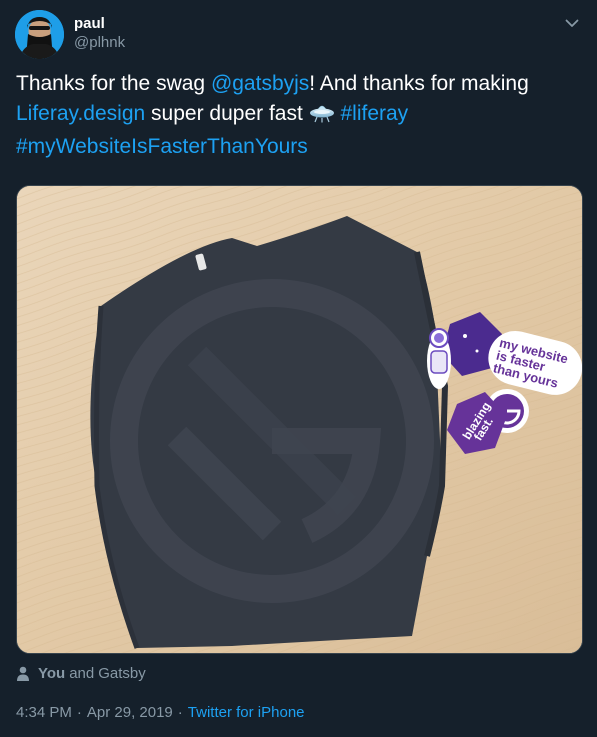  Describe the element at coordinates (99, 24) in the screenshot. I see `display-name: paul` at that location.